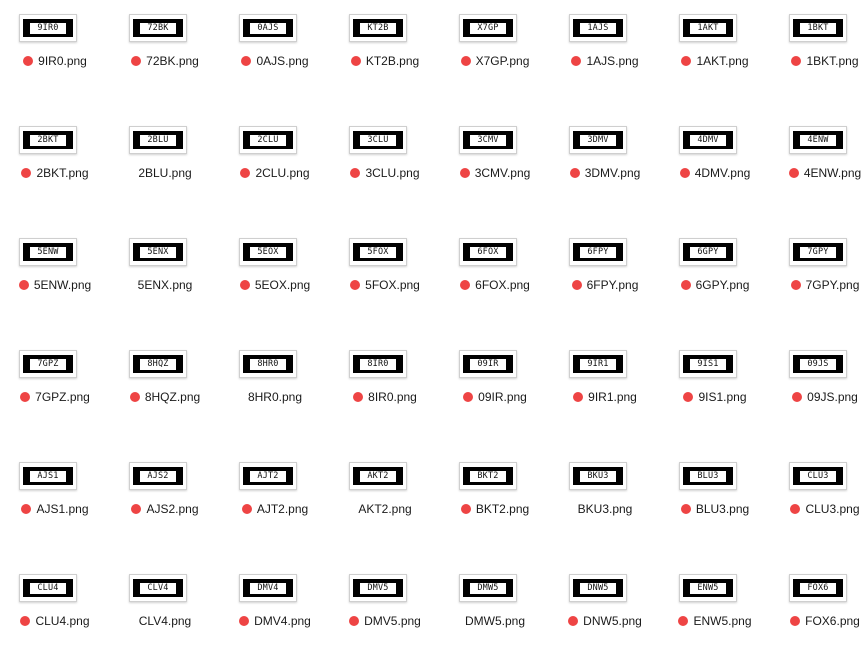  What do you see at coordinates (48, 476) in the screenshot?
I see `file-thumbnail: AJS1` at bounding box center [48, 476].